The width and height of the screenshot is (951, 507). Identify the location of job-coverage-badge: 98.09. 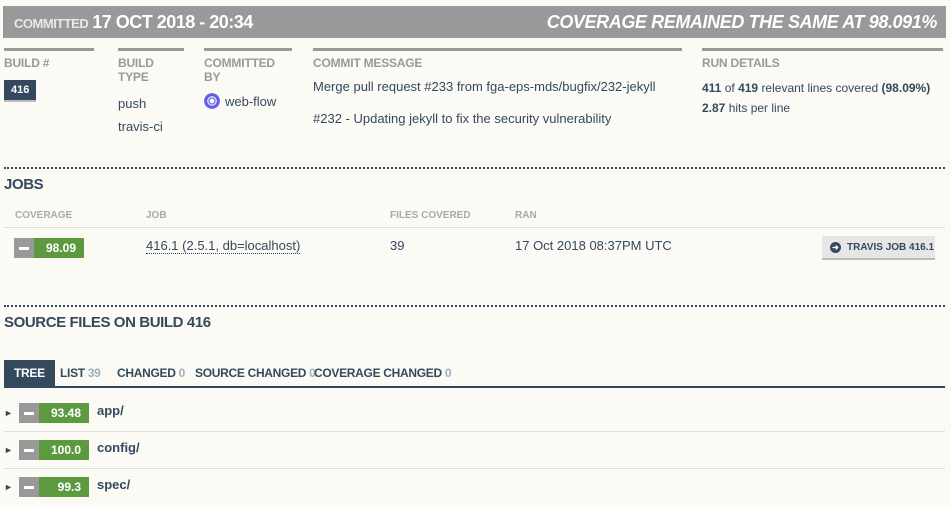
(49, 248).